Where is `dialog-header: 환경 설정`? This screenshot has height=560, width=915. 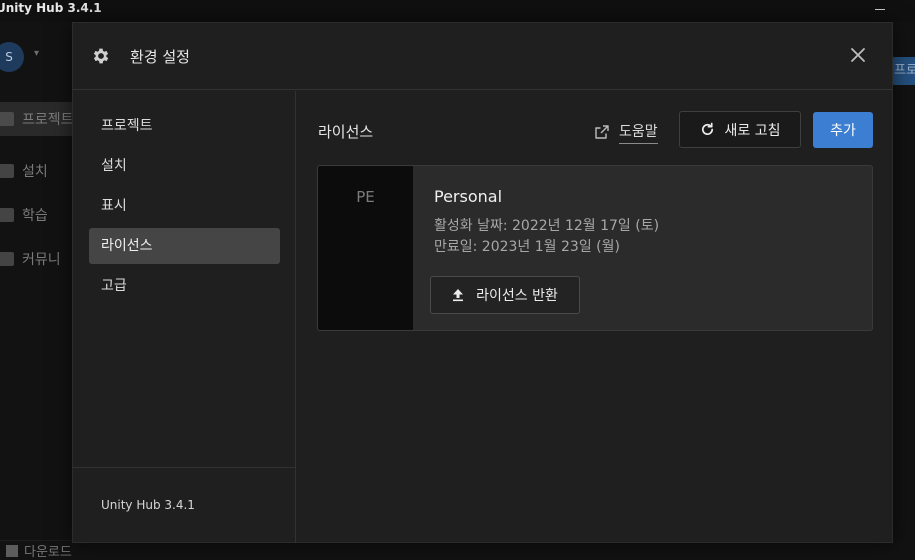 dialog-header: 환경 설정 is located at coordinates (482, 56).